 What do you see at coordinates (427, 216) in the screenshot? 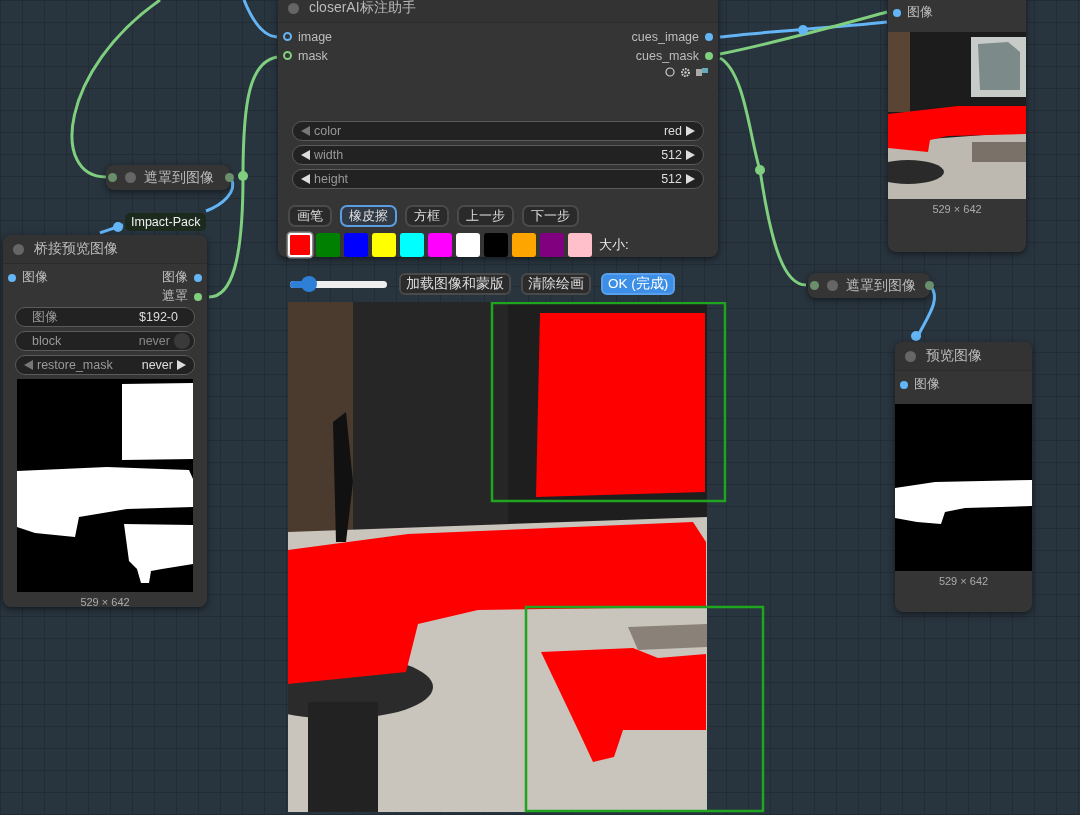
I see `tool-button: 方框` at bounding box center [427, 216].